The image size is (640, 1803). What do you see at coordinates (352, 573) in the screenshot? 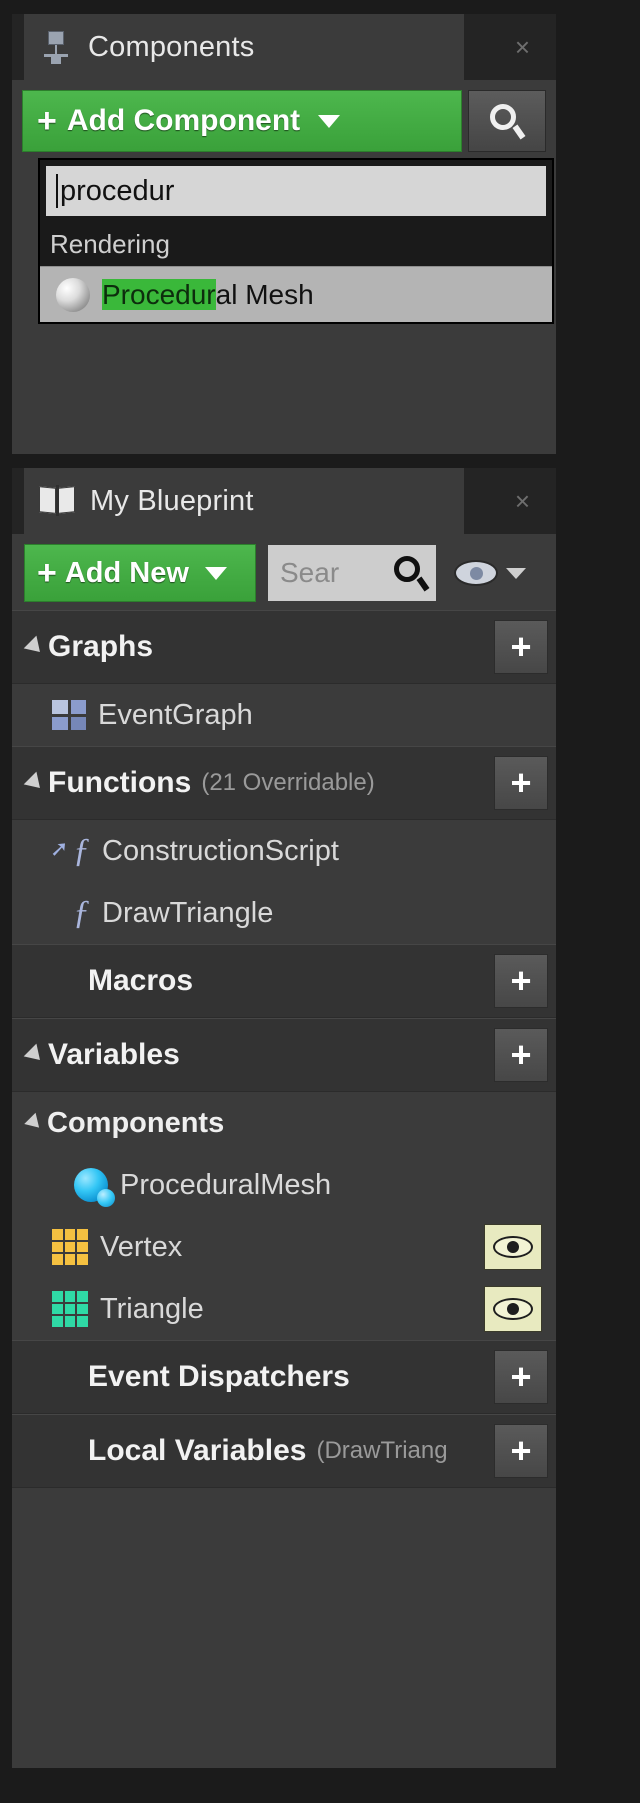
I see `search-input: Sear` at bounding box center [352, 573].